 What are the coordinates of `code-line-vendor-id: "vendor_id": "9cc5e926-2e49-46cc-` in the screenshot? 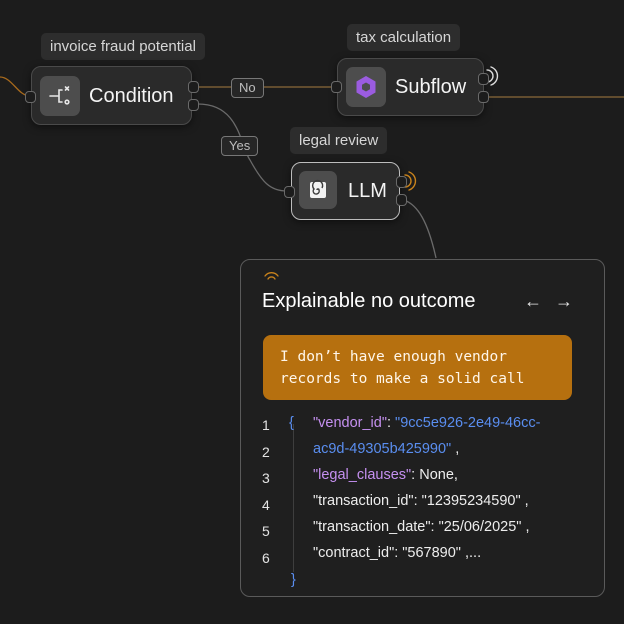 It's located at (426, 423).